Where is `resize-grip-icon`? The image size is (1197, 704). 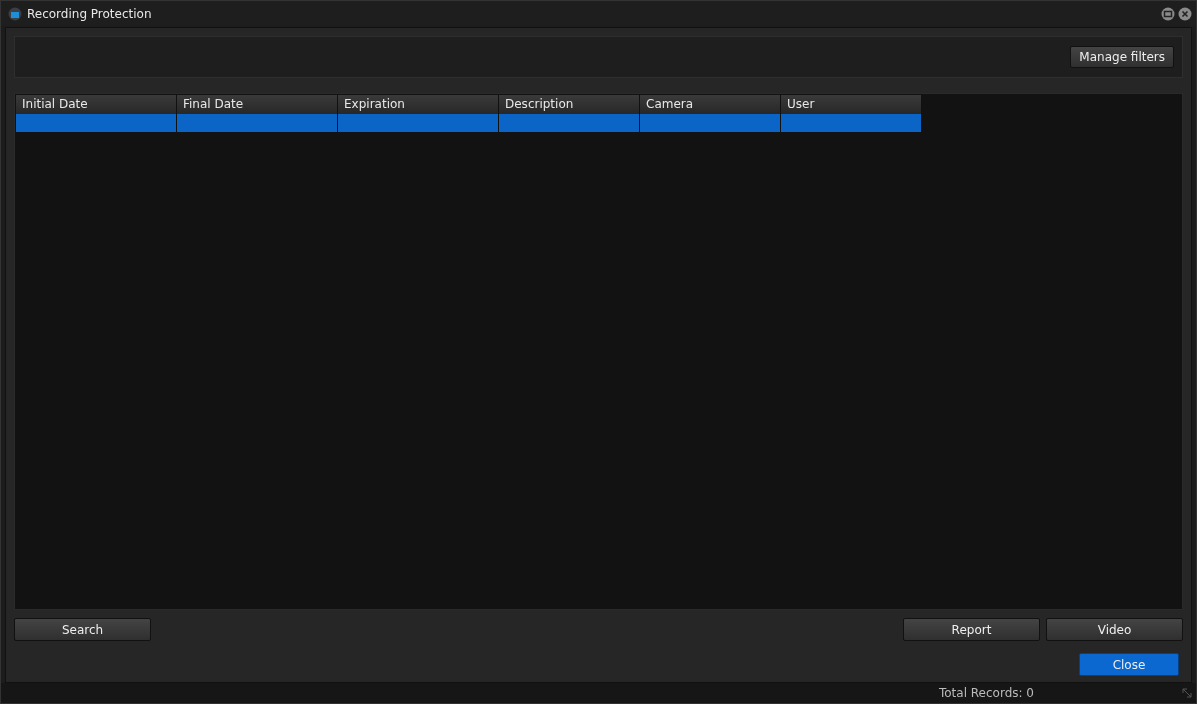 resize-grip-icon is located at coordinates (1187, 693).